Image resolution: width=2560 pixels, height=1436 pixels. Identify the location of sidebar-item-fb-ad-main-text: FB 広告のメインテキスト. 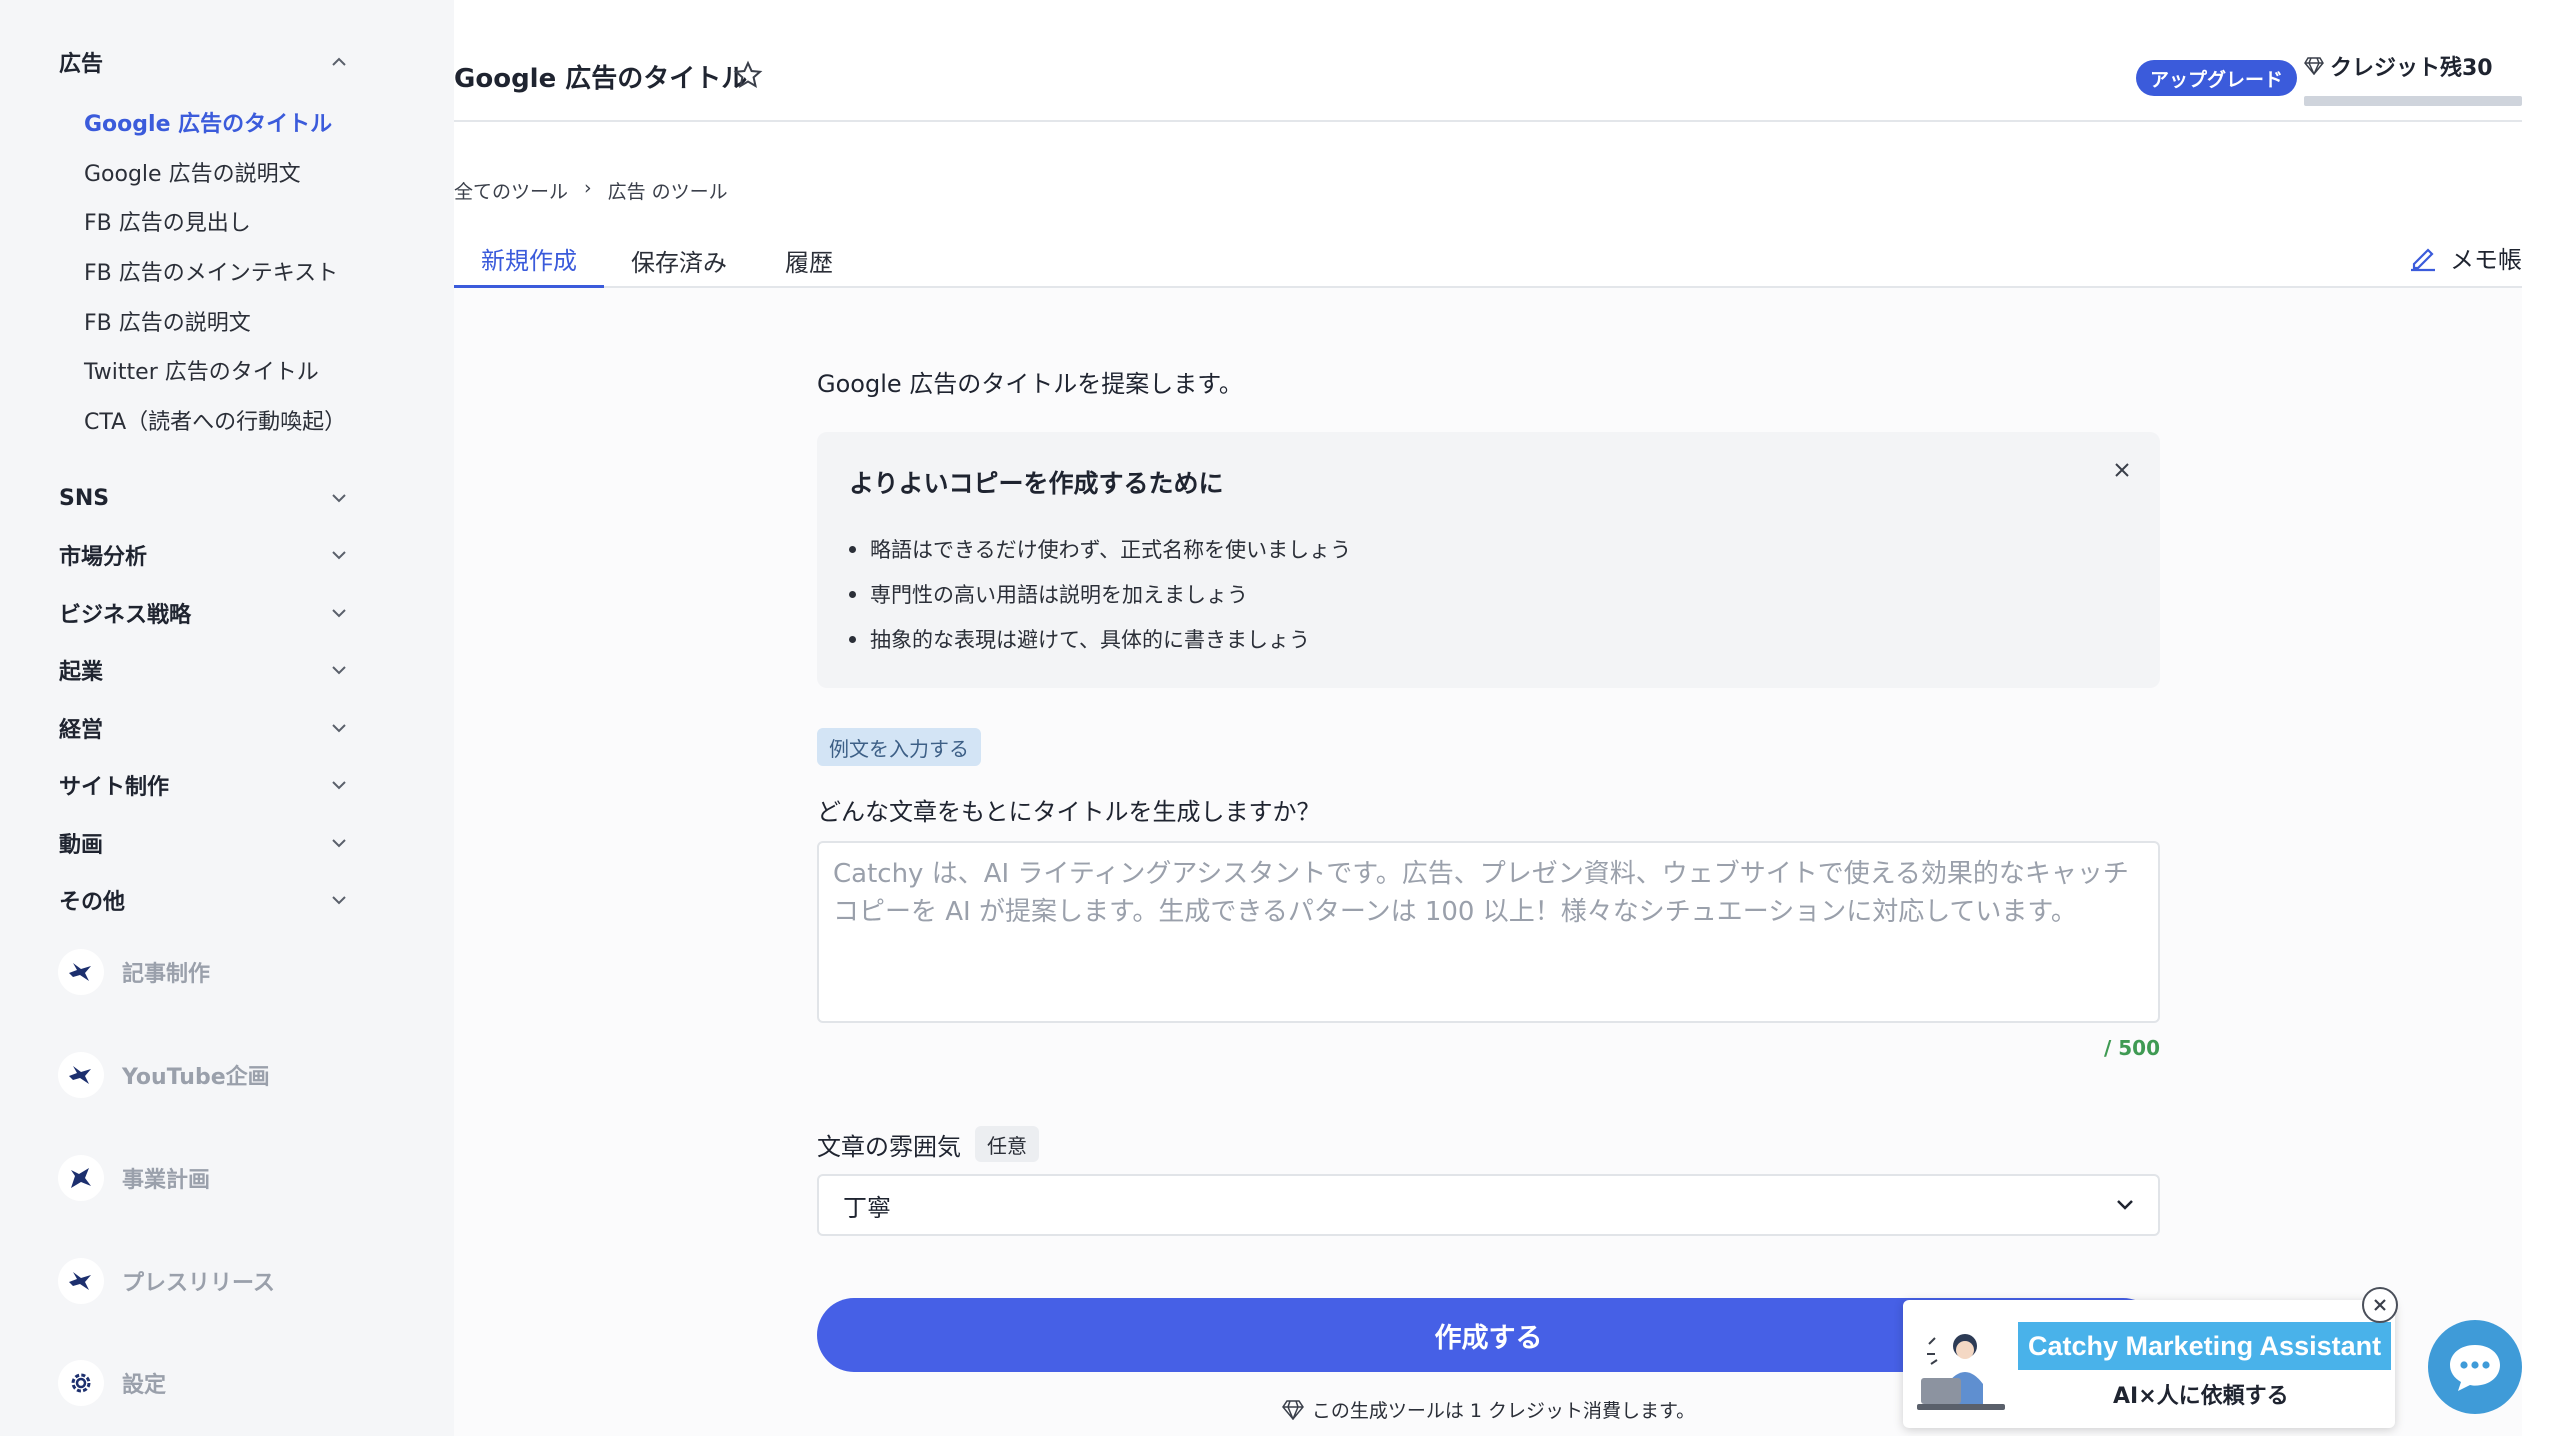
(211, 271).